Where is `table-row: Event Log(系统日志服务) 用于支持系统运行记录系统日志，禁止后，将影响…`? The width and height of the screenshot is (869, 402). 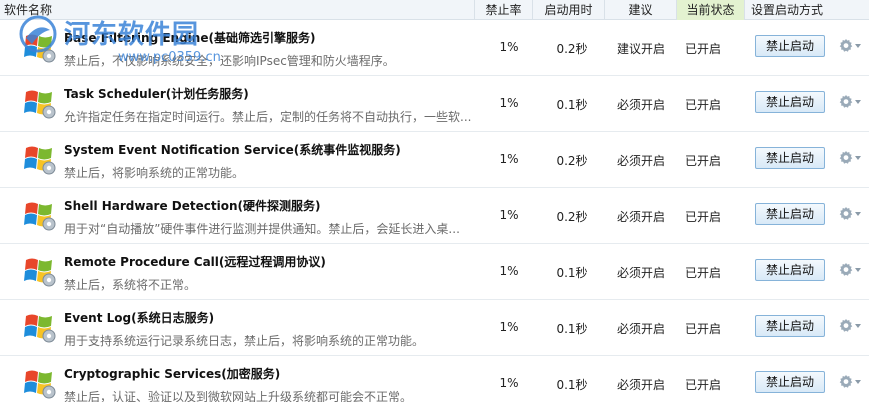
table-row: Event Log(系统日志服务) 用于支持系统运行记录系统日志，禁止后，将影响… is located at coordinates (434, 328).